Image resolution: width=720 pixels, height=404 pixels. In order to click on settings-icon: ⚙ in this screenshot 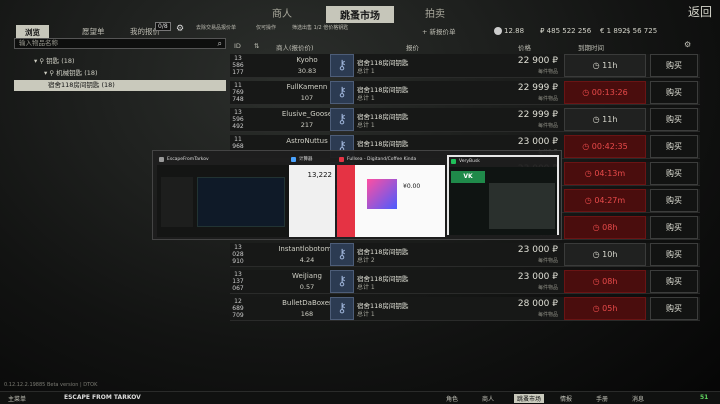, I will do `click(687, 44)`.